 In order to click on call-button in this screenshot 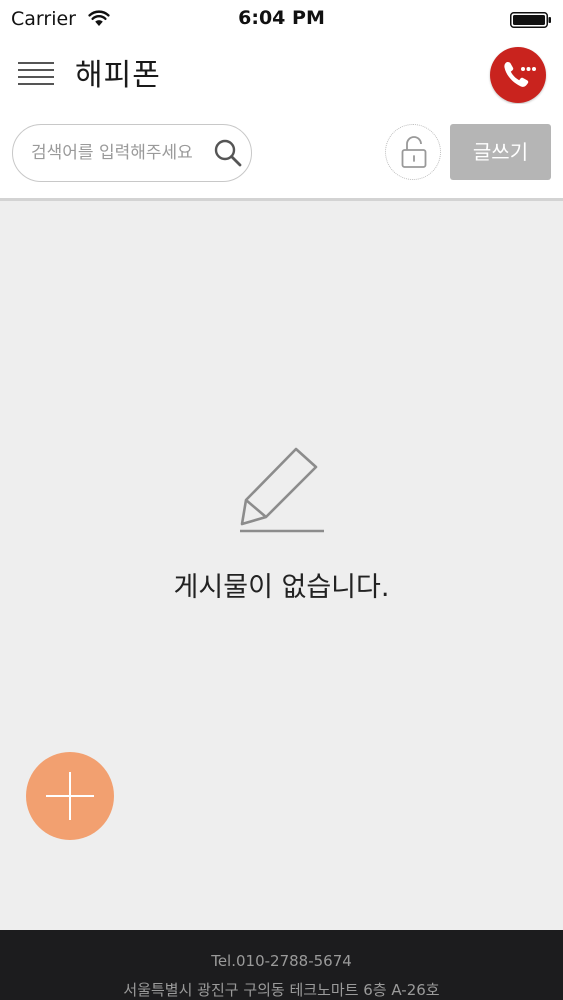, I will do `click(518, 75)`.